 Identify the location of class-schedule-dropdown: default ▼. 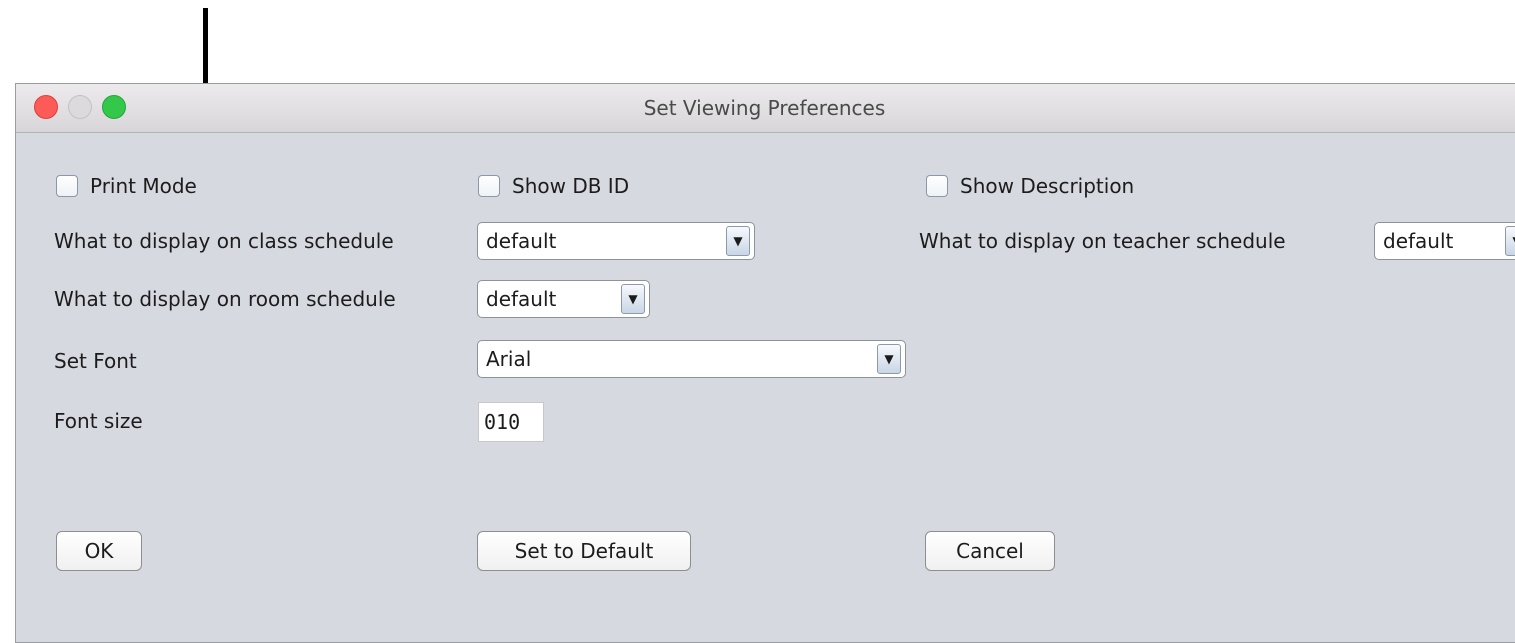
(616, 241).